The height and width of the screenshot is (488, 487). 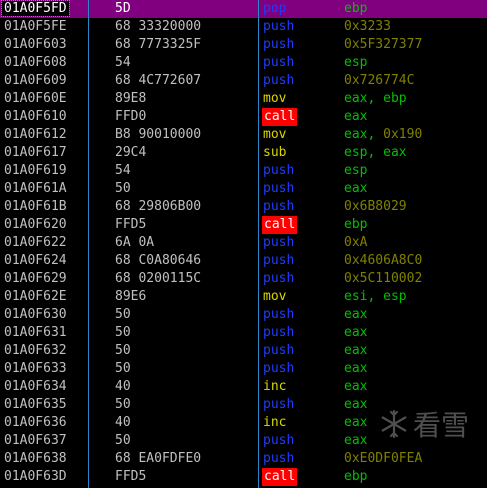 What do you see at coordinates (424, 424) in the screenshot?
I see `watermark: 看雪` at bounding box center [424, 424].